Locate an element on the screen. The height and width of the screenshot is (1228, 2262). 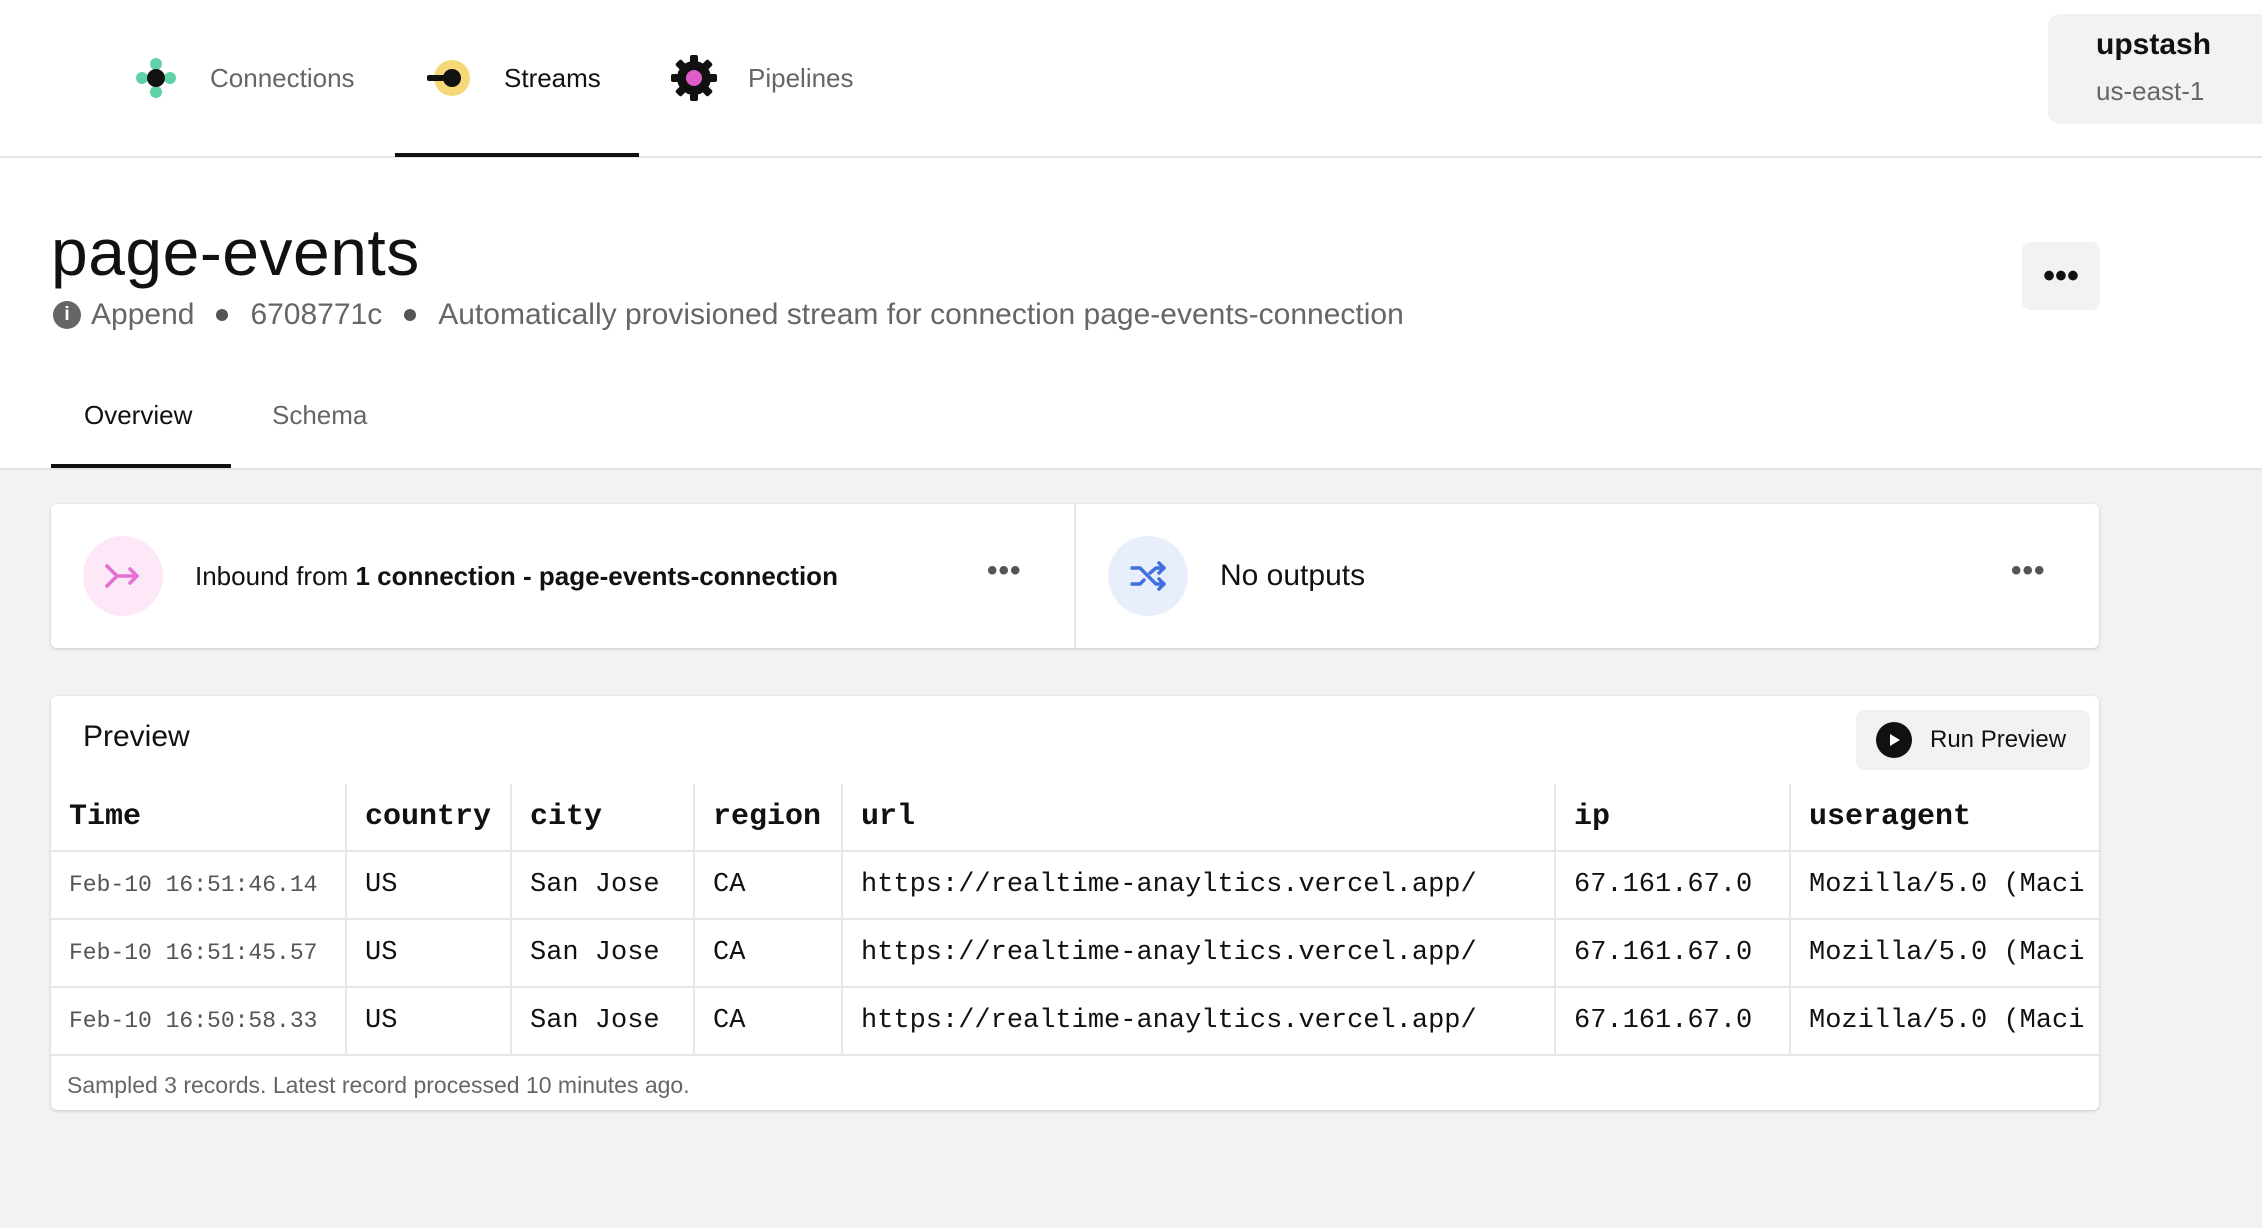
inbound-more-button: ••• is located at coordinates (1004, 571).